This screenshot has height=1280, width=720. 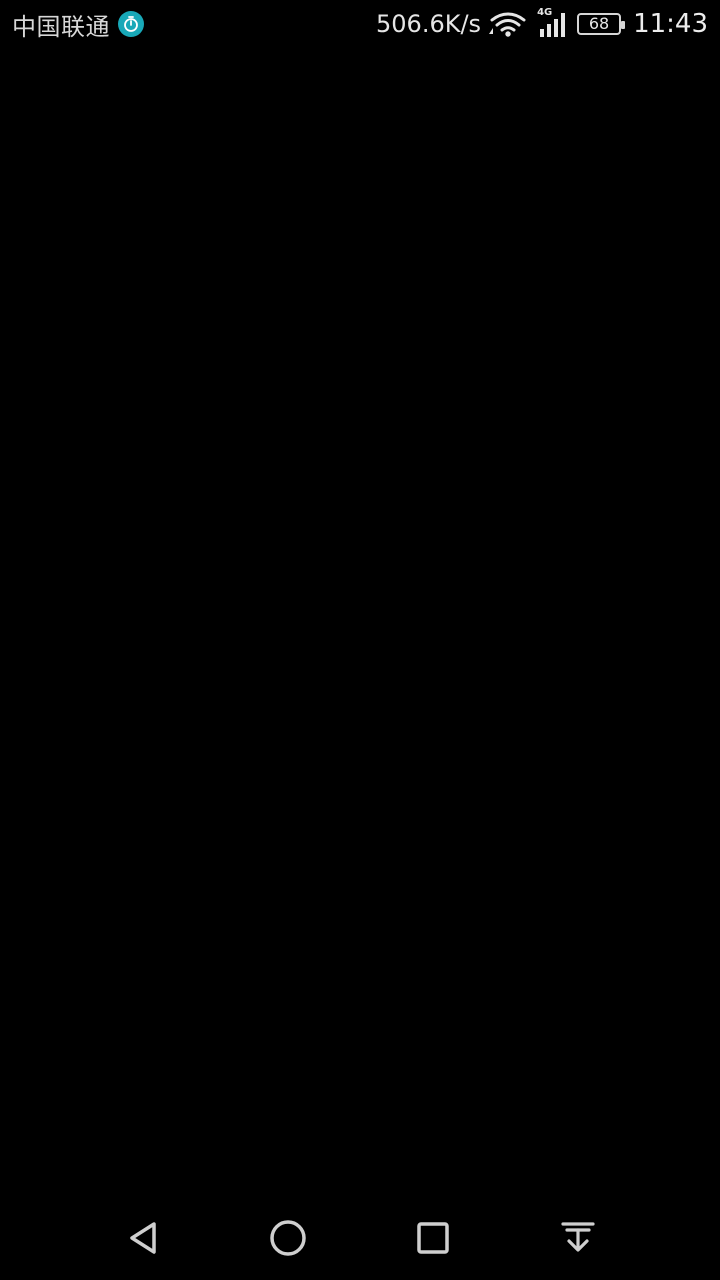 I want to click on home-button, so click(x=288, y=1238).